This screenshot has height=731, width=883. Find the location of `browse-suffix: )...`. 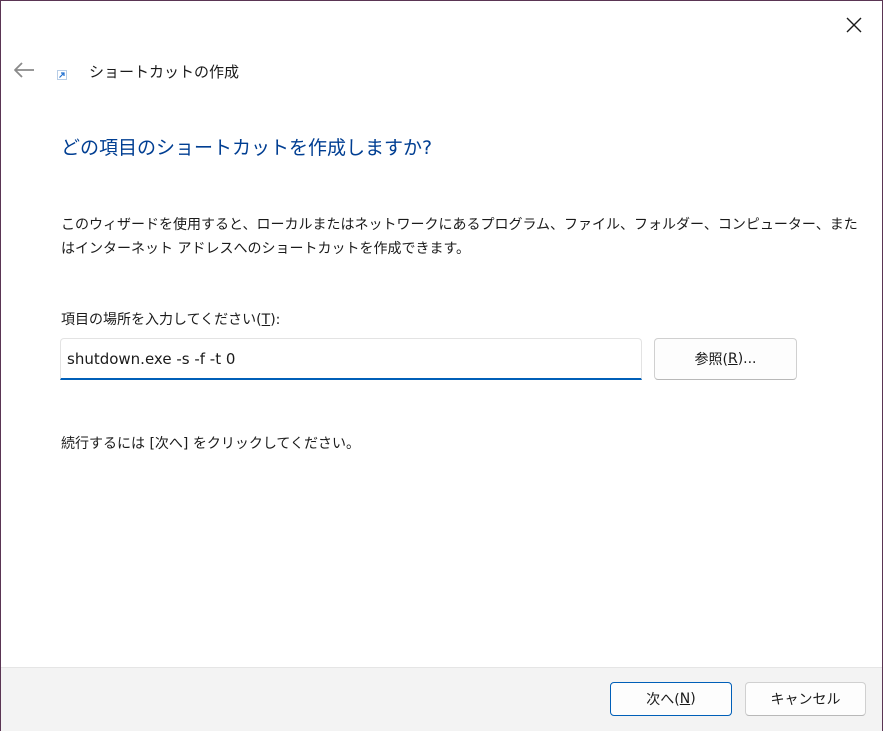

browse-suffix: )... is located at coordinates (747, 359).